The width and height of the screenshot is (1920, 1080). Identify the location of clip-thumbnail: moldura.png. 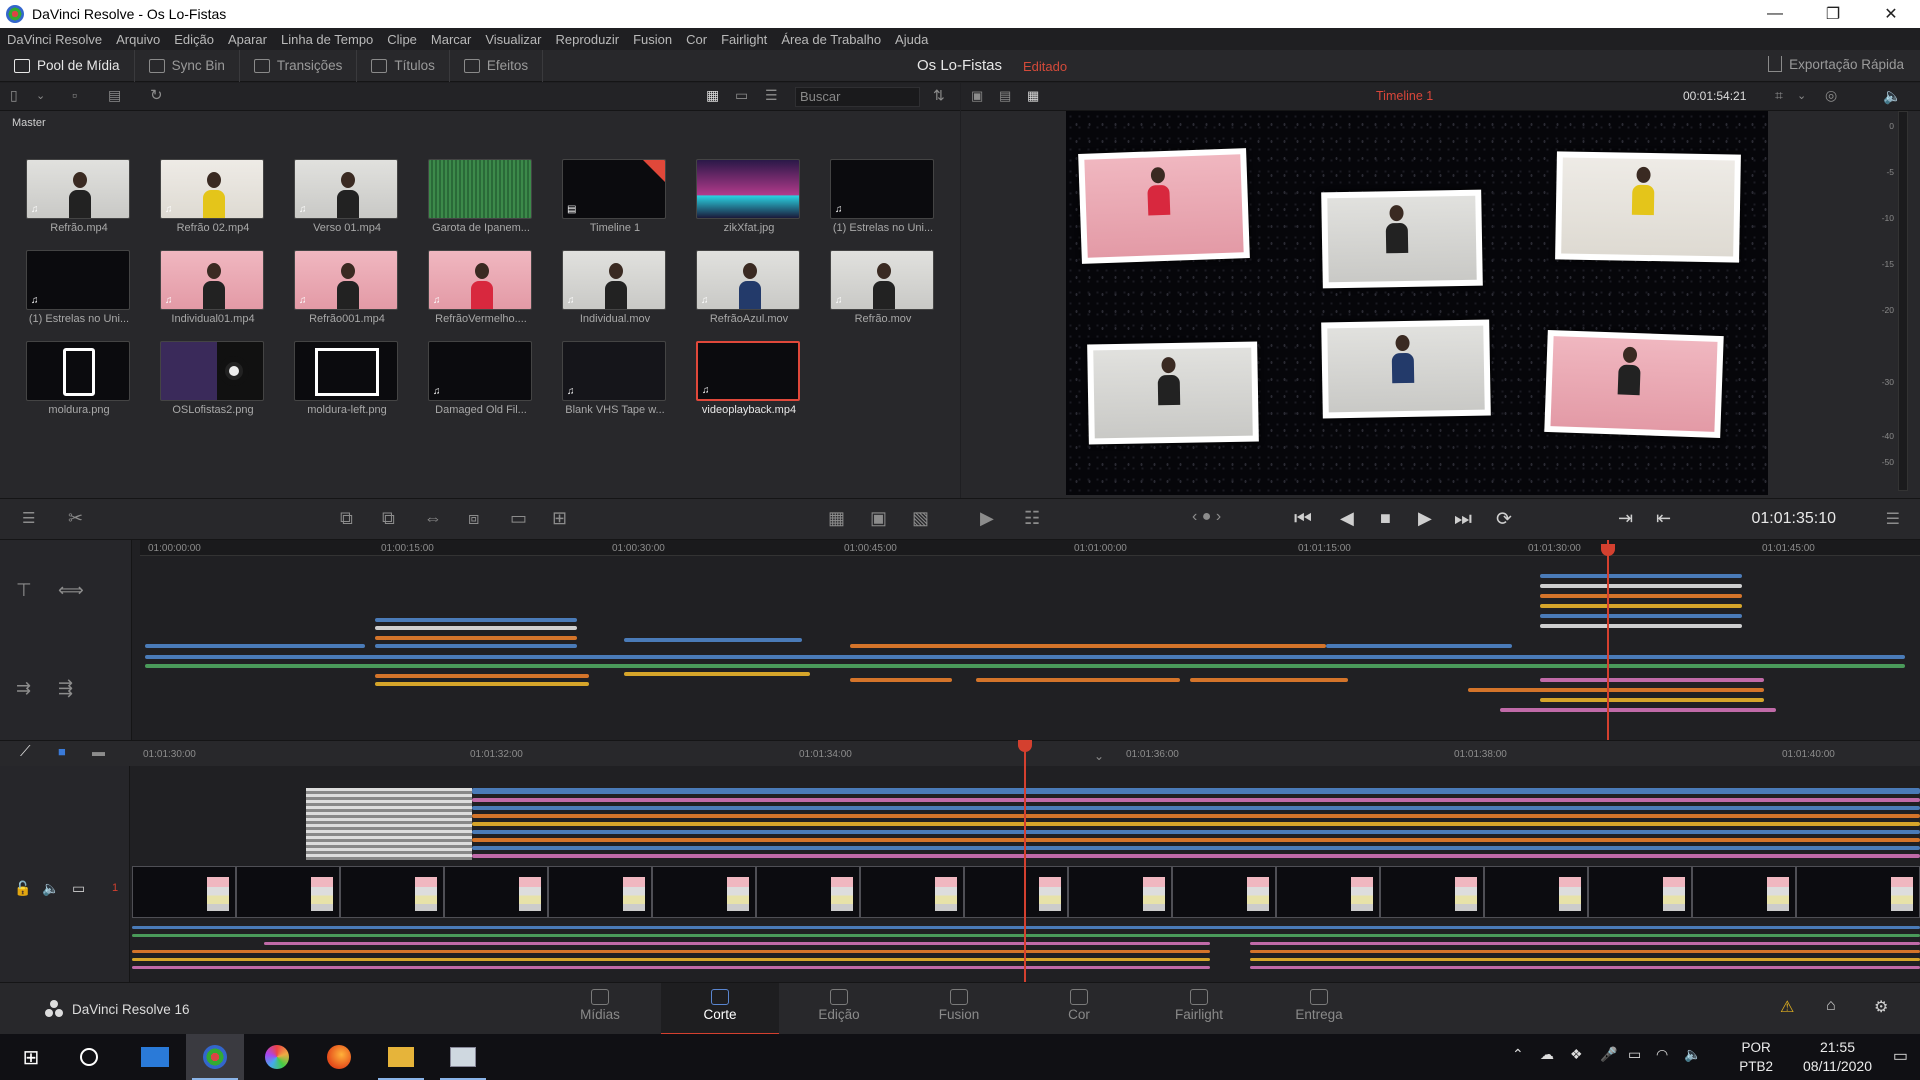
(79, 378).